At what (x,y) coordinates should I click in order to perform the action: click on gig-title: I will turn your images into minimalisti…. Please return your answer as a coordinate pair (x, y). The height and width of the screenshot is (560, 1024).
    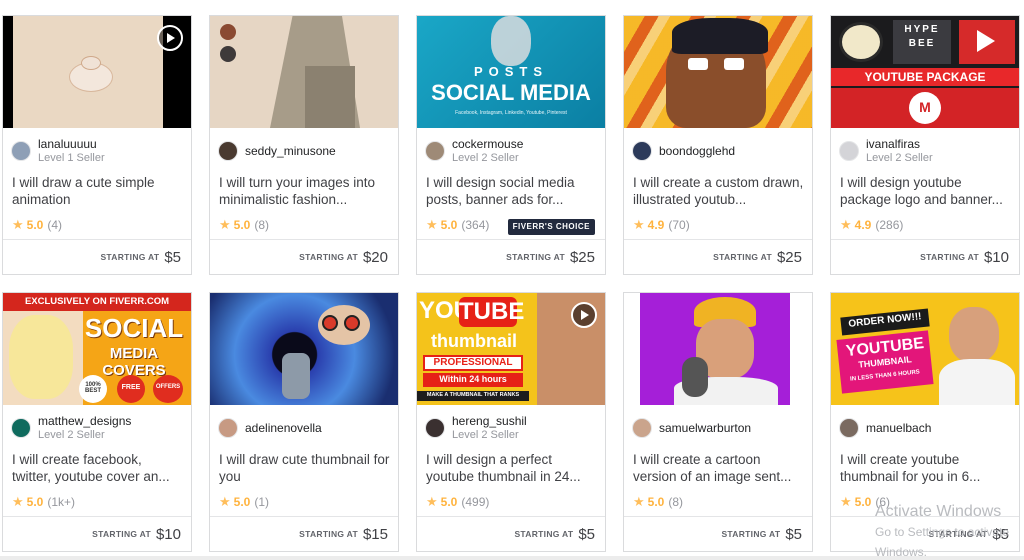
    Looking at the image, I should click on (305, 191).